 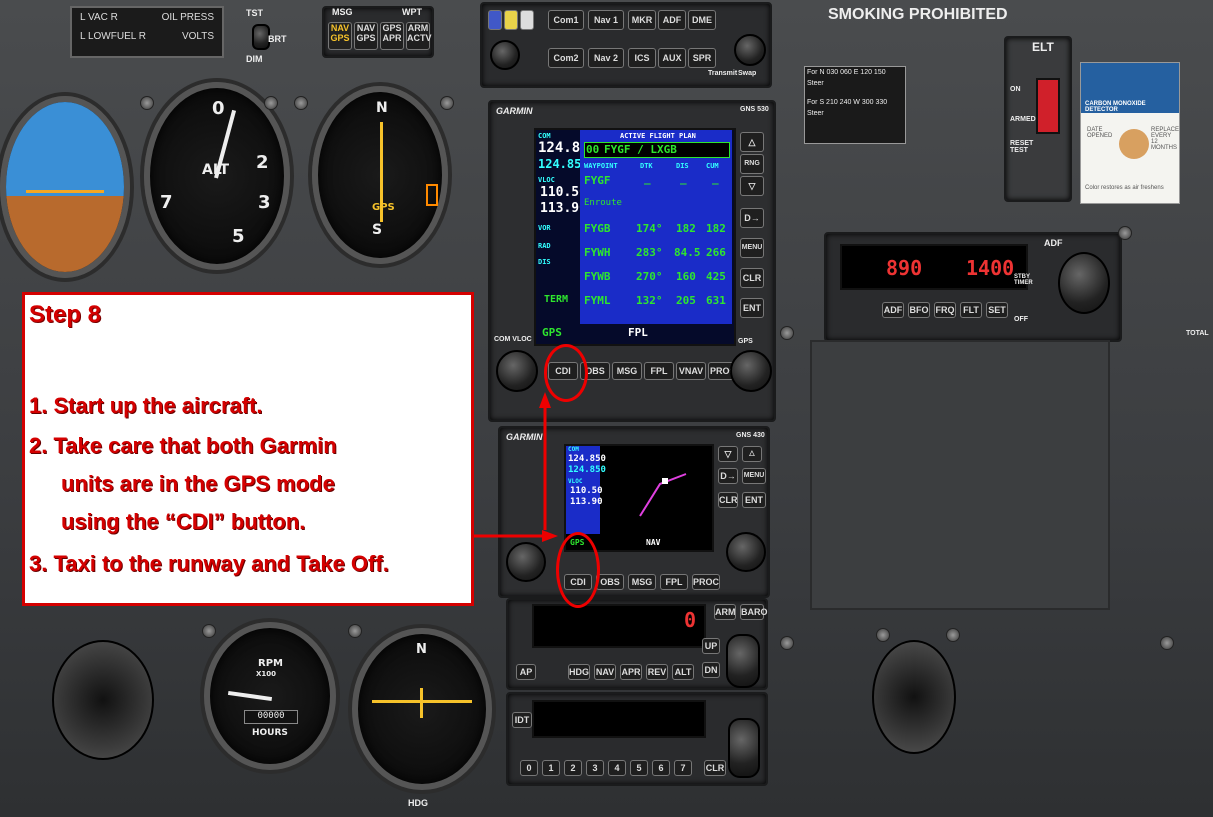 I want to click on callout-step-3: 3. Taxi to the runway and Take Off., so click(x=209, y=563).